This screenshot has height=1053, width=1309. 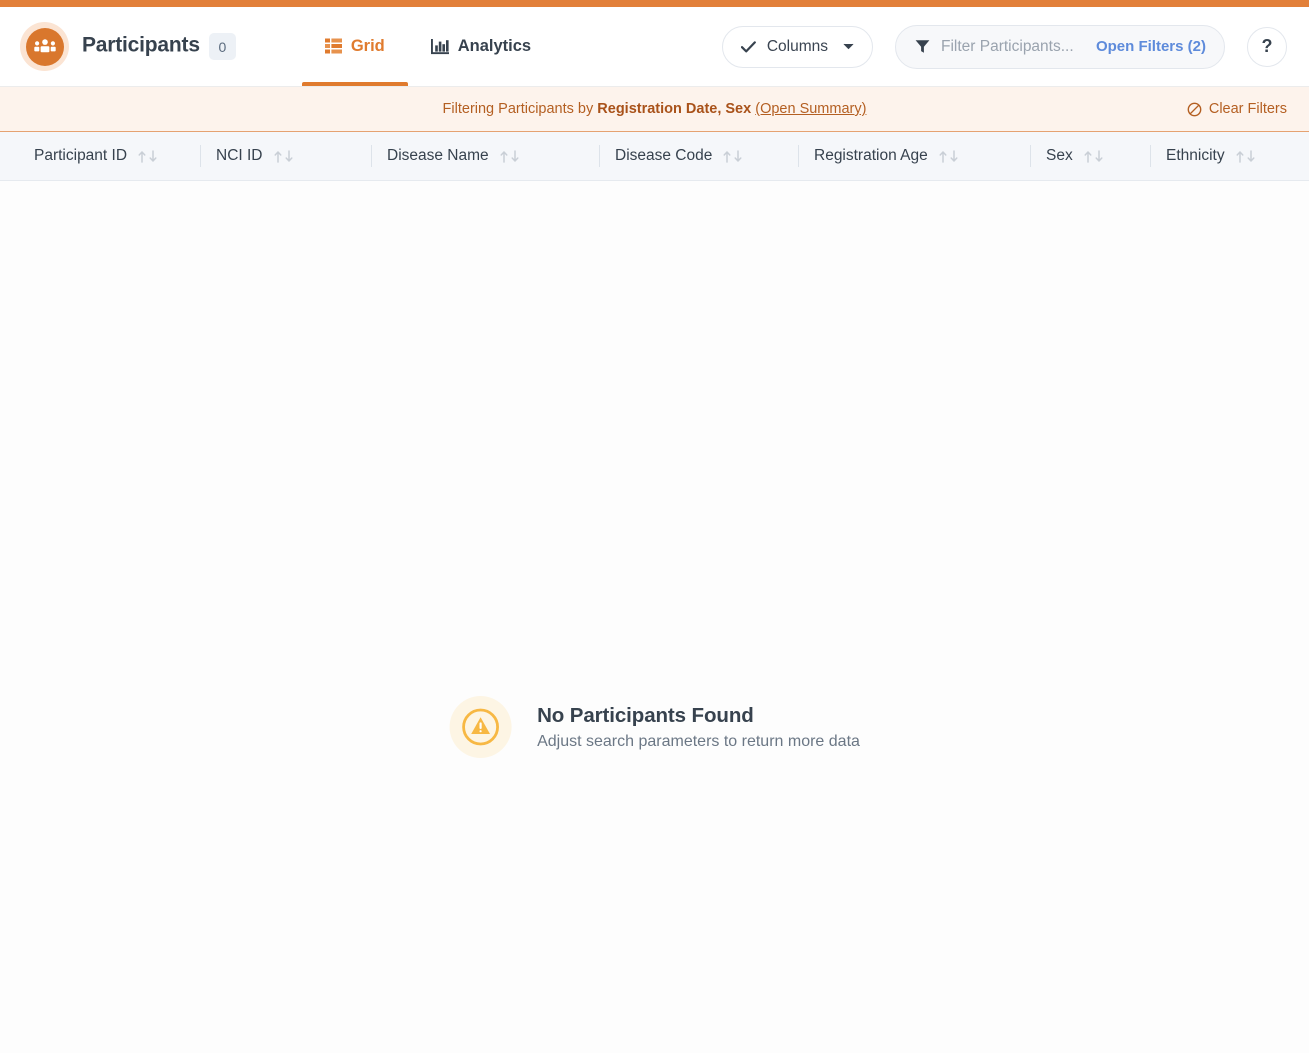 I want to click on filter-participants-box: Open Filters (2), so click(x=1060, y=46).